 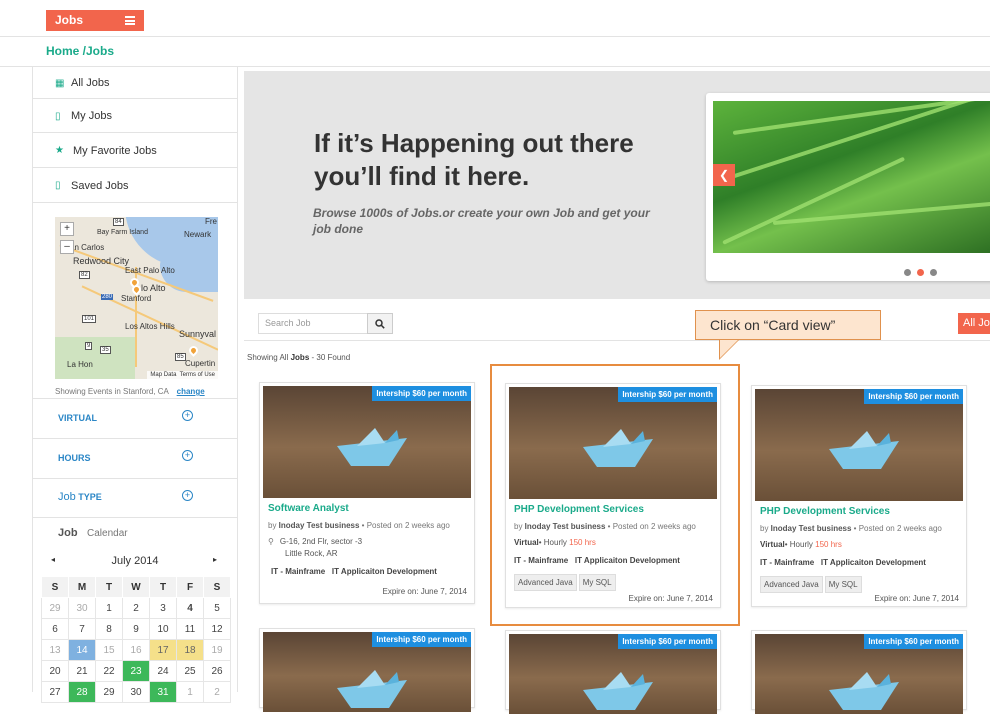 What do you see at coordinates (200, 363) in the screenshot?
I see `map-label: Cupertin` at bounding box center [200, 363].